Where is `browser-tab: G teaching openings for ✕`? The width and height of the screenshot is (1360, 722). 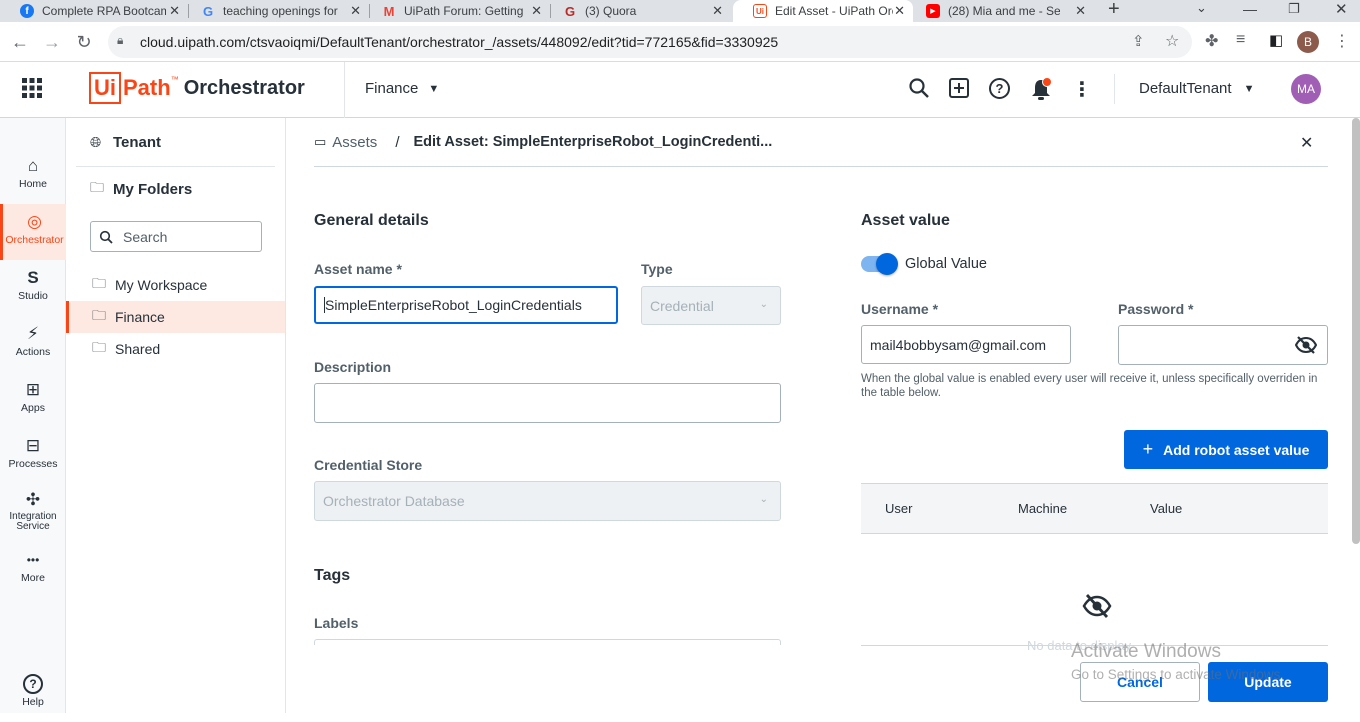
browser-tab: G teaching openings for ✕ is located at coordinates (275, 11).